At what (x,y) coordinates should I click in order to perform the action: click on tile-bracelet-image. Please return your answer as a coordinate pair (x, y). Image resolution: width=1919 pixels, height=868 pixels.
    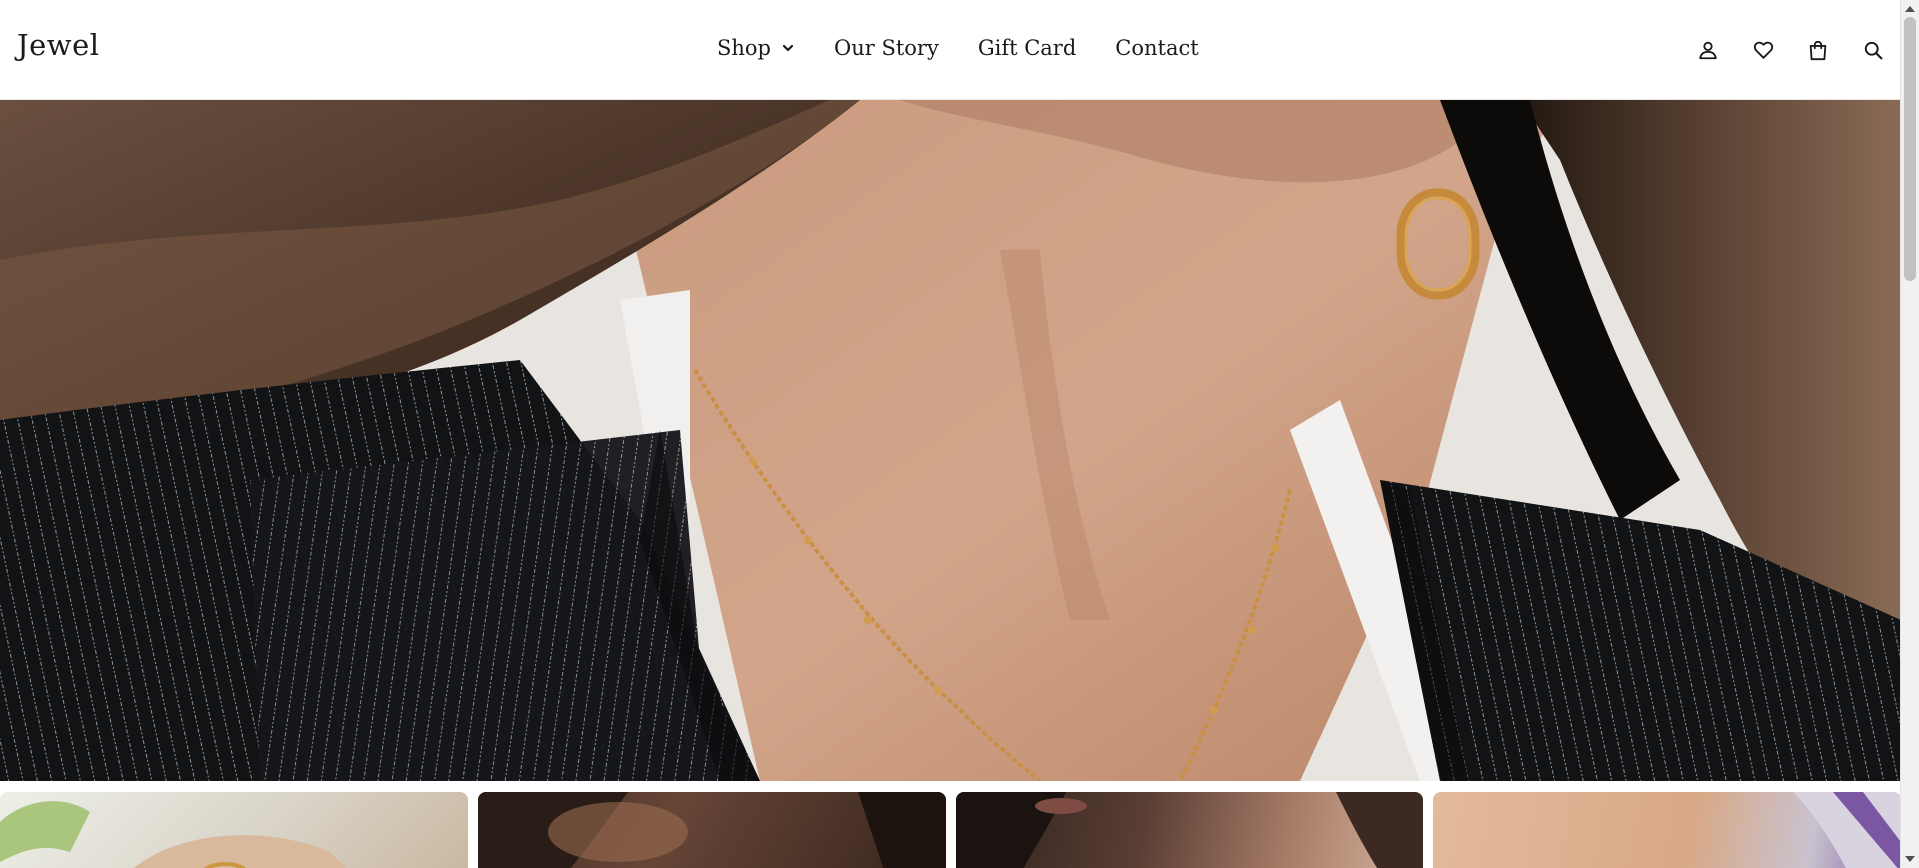
    Looking at the image, I should click on (234, 830).